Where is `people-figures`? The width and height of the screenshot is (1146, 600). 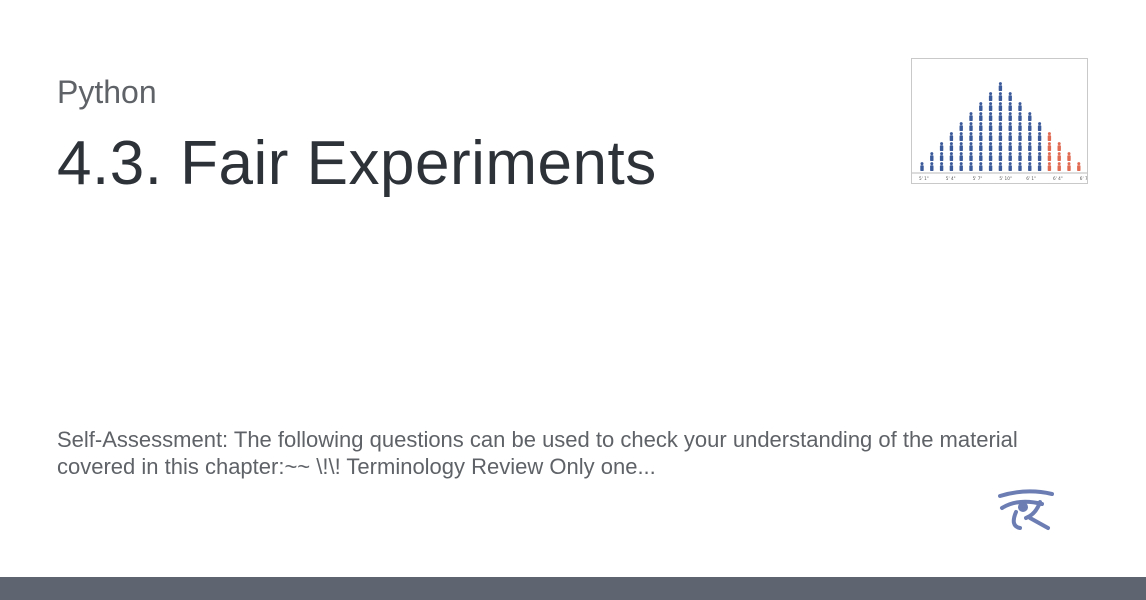
people-figures is located at coordinates (1000, 126).